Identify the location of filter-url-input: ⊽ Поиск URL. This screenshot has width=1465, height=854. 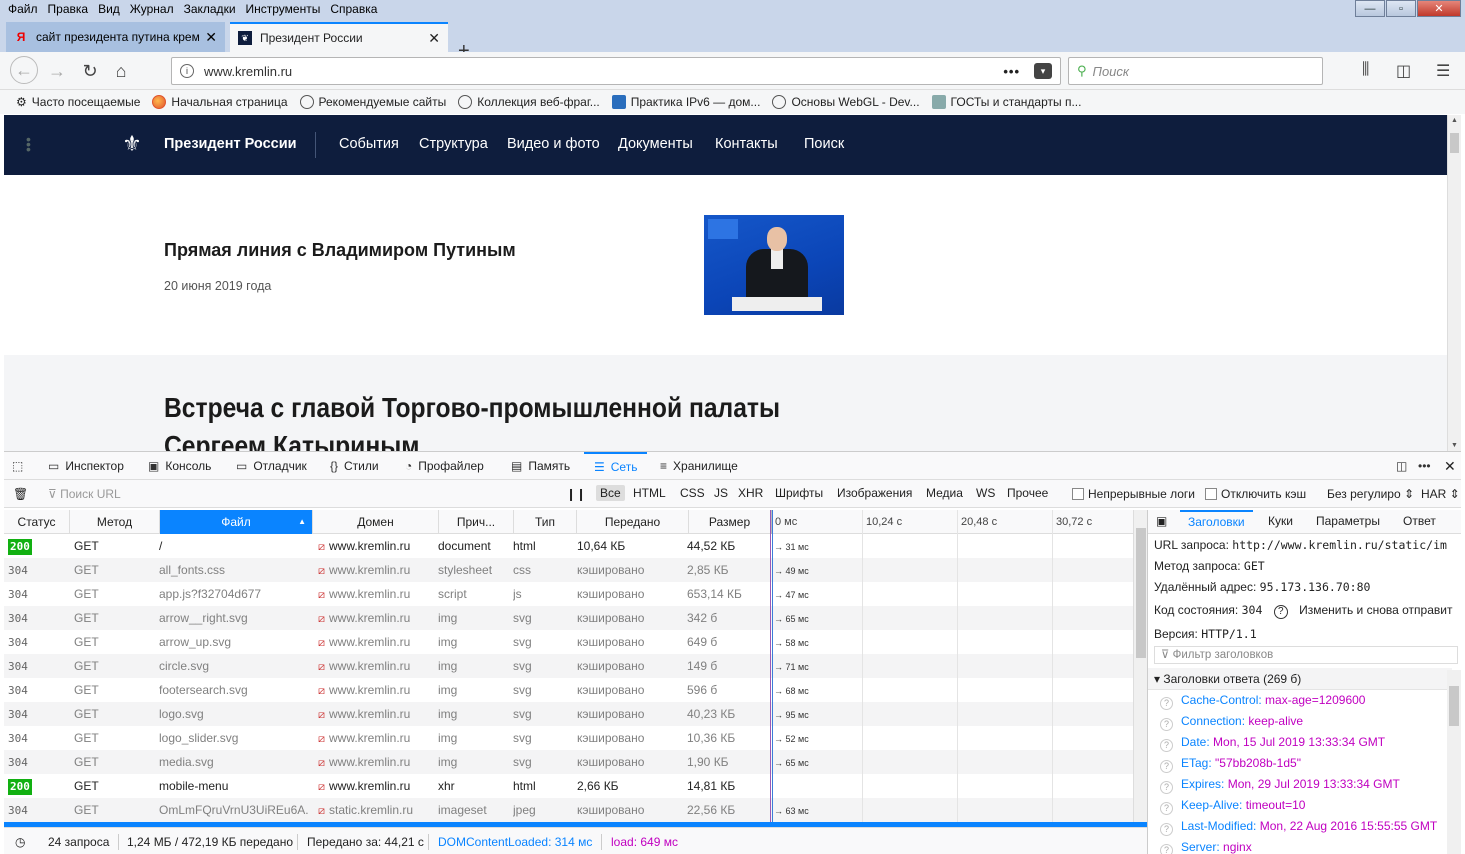
(84, 494).